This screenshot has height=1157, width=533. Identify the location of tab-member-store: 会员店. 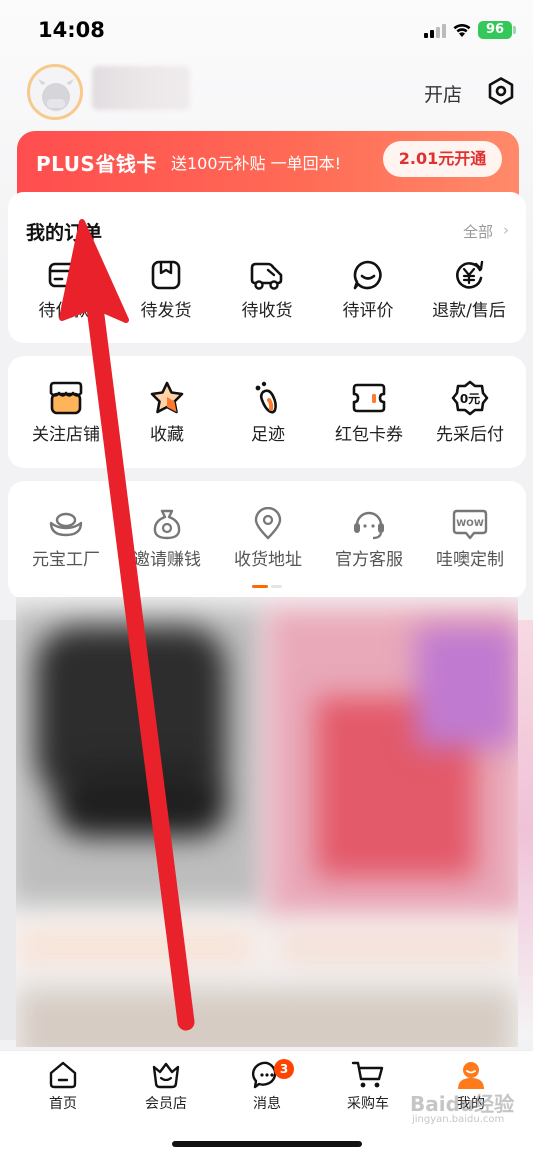
(166, 1086).